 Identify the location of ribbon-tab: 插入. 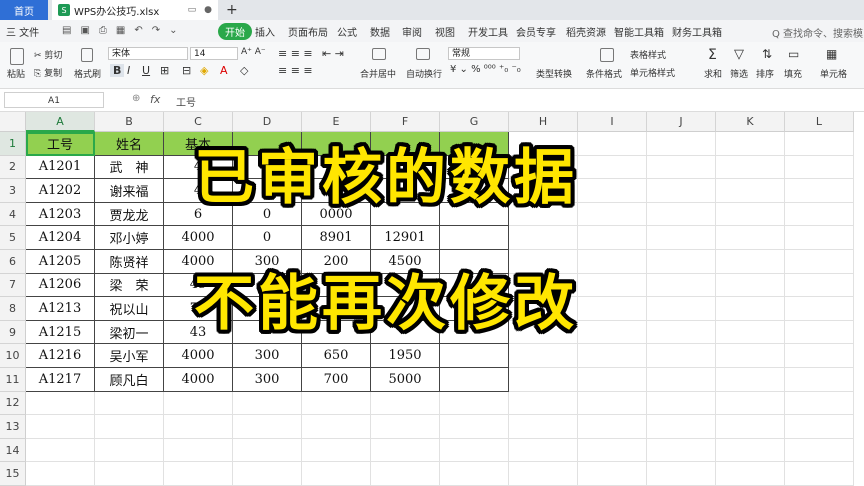
(265, 31).